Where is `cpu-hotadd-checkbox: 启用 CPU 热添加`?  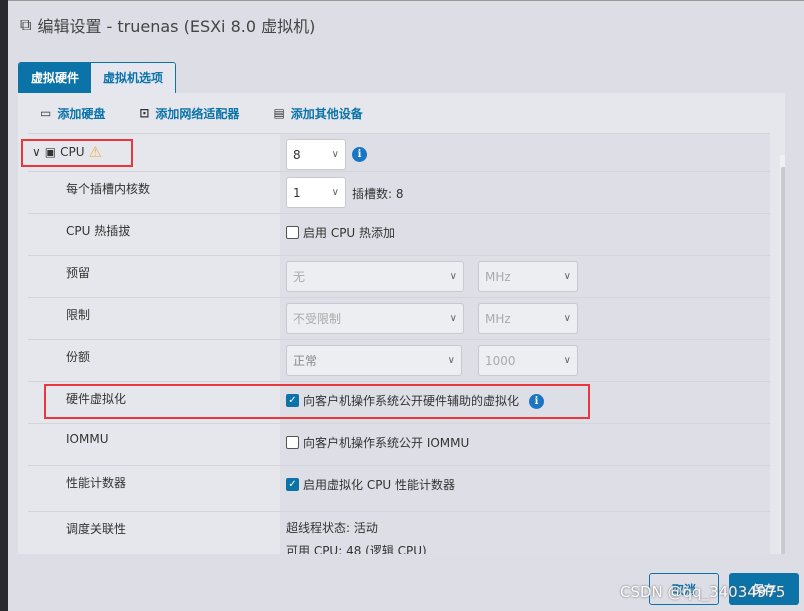 cpu-hotadd-checkbox: 启用 CPU 热添加 is located at coordinates (340, 230).